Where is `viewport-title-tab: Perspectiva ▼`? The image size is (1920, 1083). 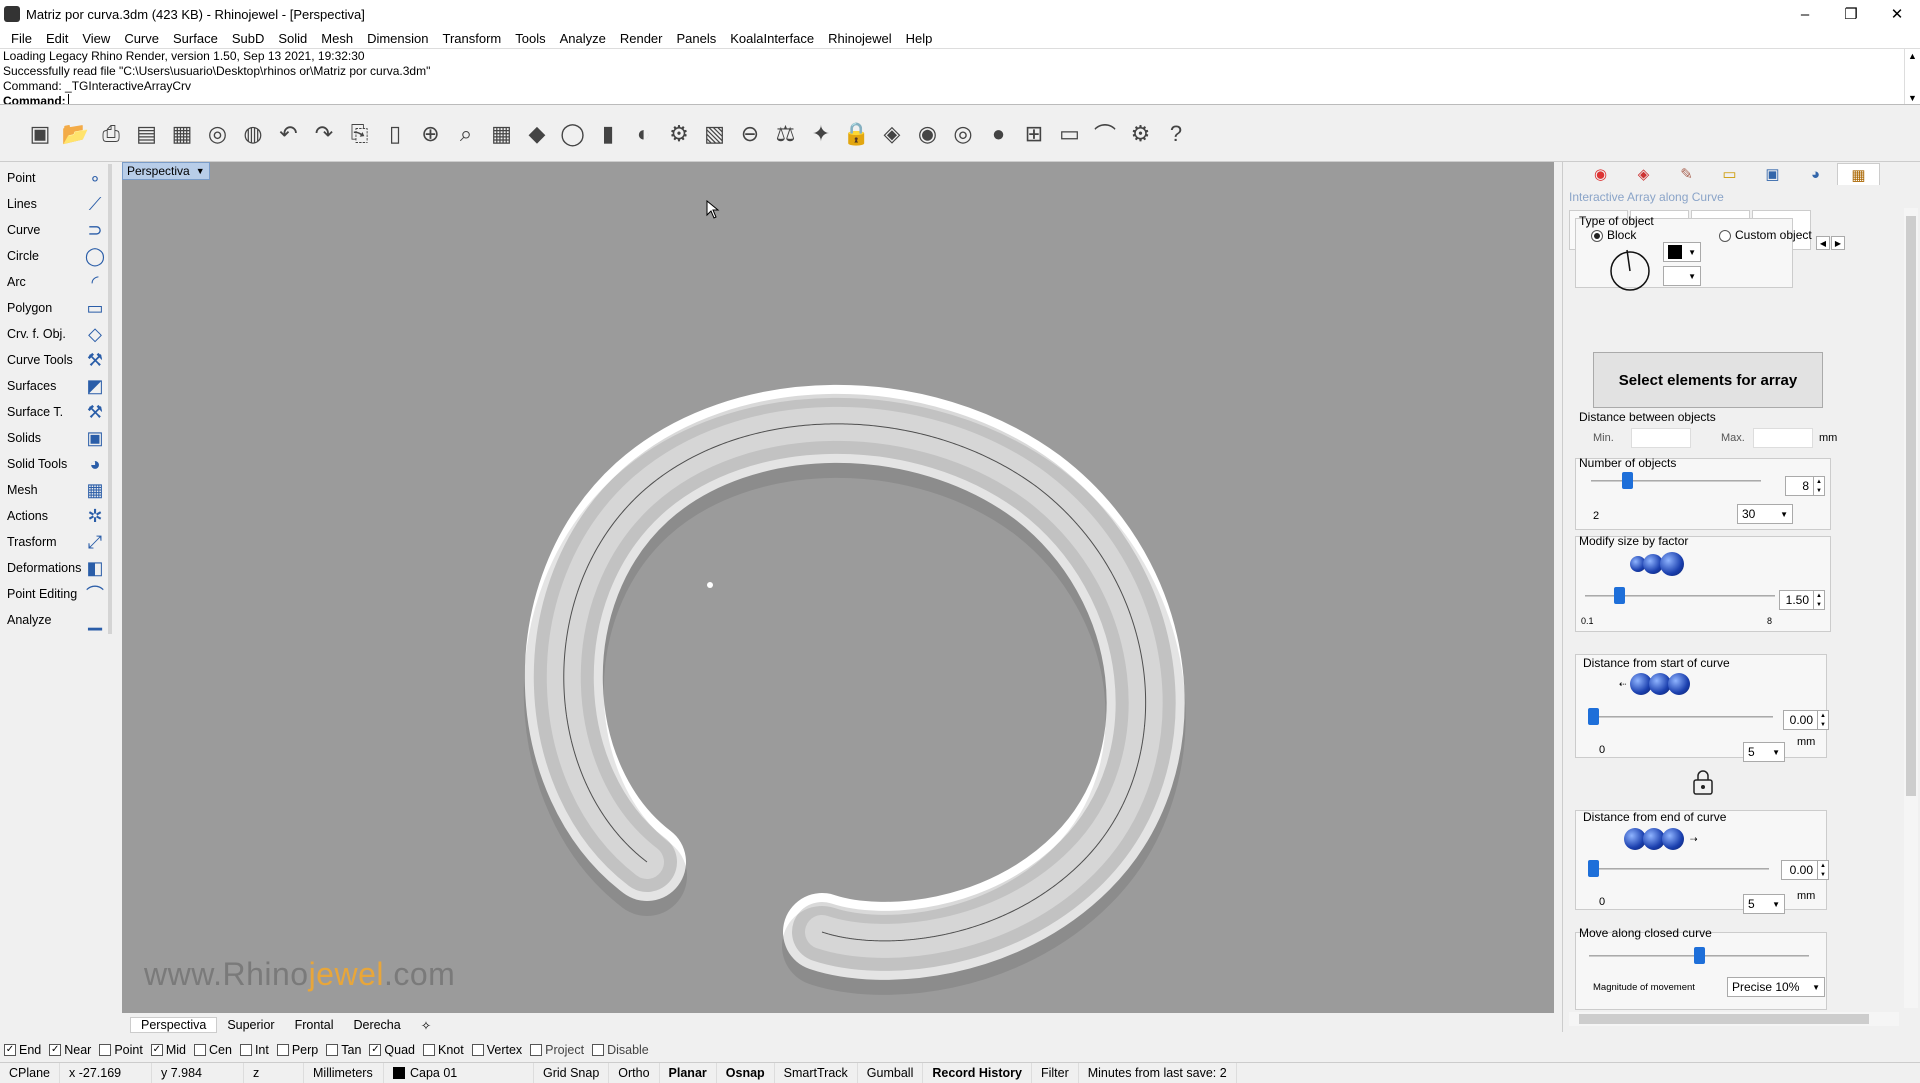 viewport-title-tab: Perspectiva ▼ is located at coordinates (166, 171).